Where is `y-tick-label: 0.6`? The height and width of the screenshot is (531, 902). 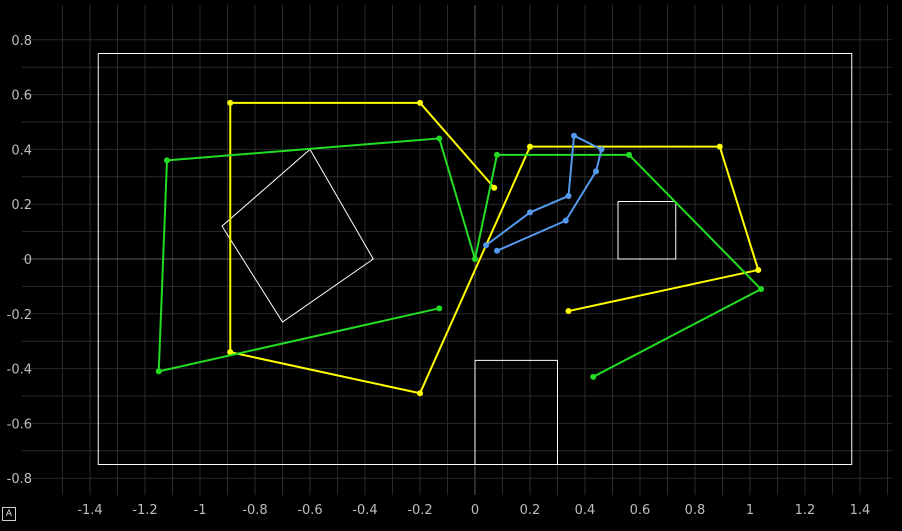 y-tick-label: 0.6 is located at coordinates (21, 96).